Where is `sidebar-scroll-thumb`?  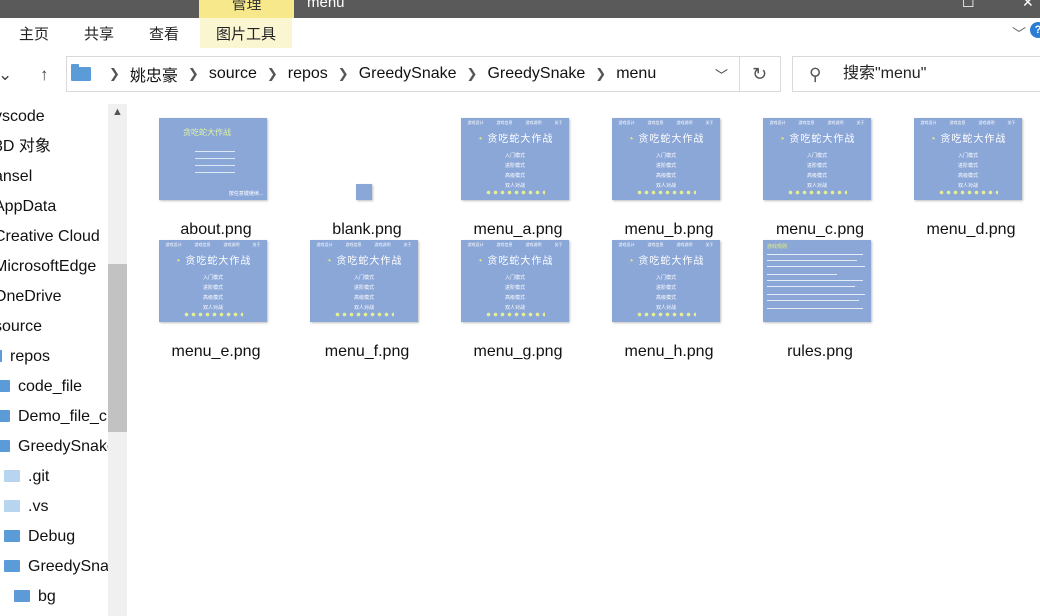 sidebar-scroll-thumb is located at coordinates (117, 348).